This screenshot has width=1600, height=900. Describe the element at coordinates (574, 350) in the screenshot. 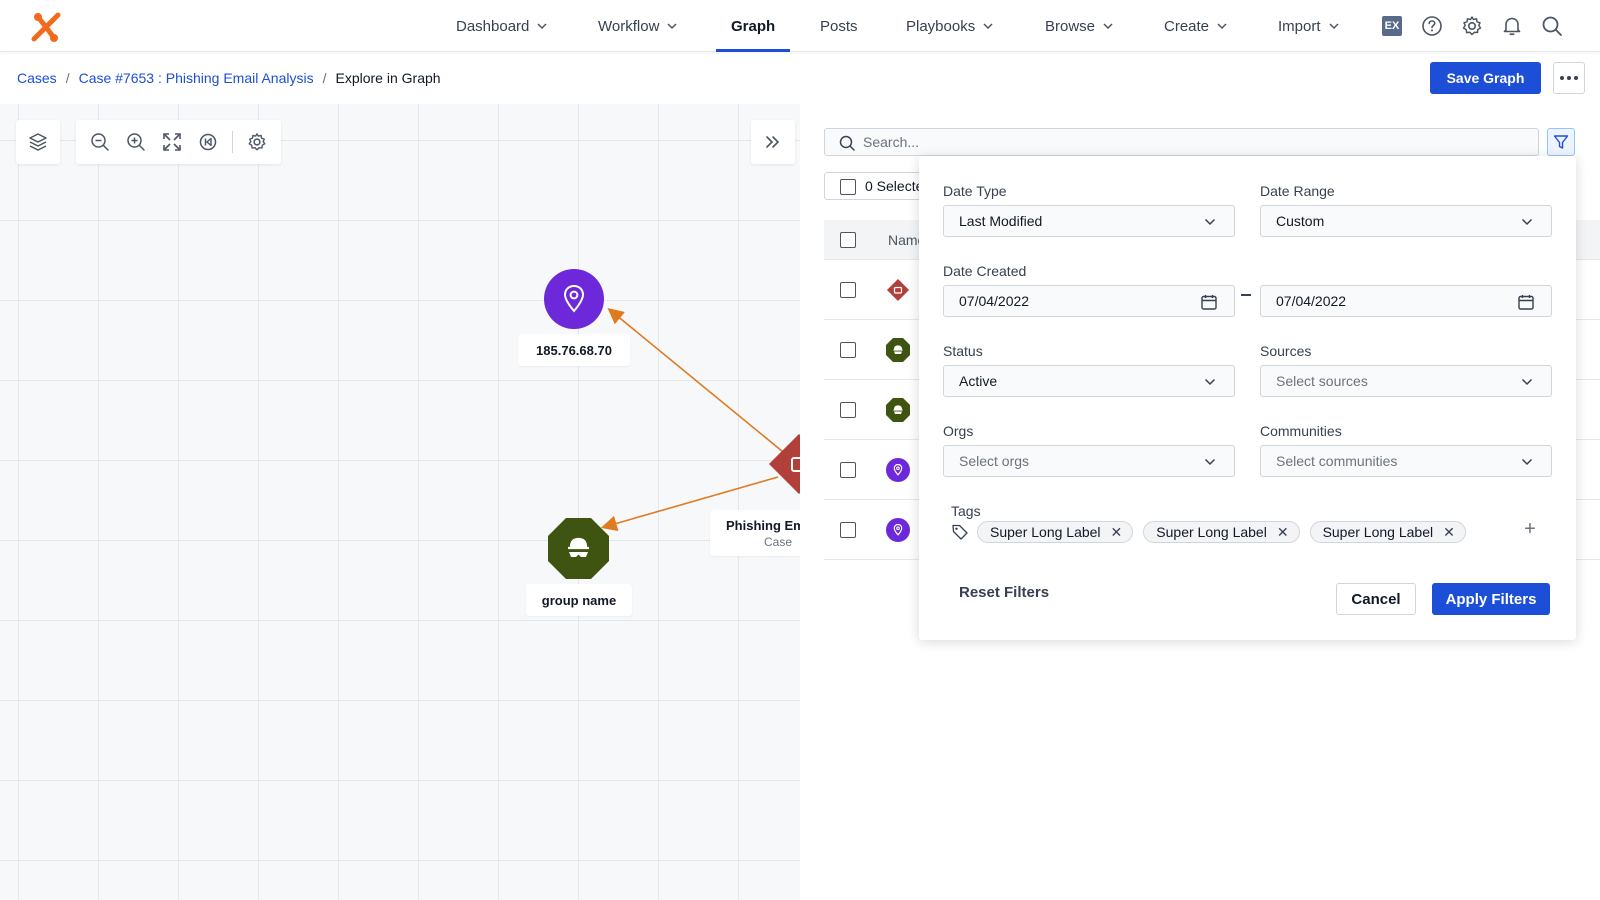

I see `indicator-node-label: 185.76.68.70` at that location.